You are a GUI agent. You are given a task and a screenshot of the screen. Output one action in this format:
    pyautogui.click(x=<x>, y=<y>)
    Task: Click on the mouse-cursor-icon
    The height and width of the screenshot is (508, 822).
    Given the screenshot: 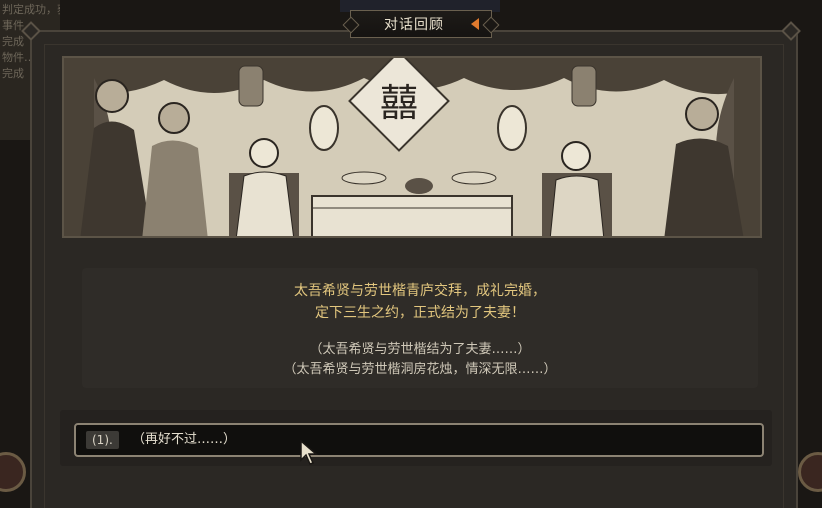 What is the action you would take?
    pyautogui.click(x=309, y=452)
    